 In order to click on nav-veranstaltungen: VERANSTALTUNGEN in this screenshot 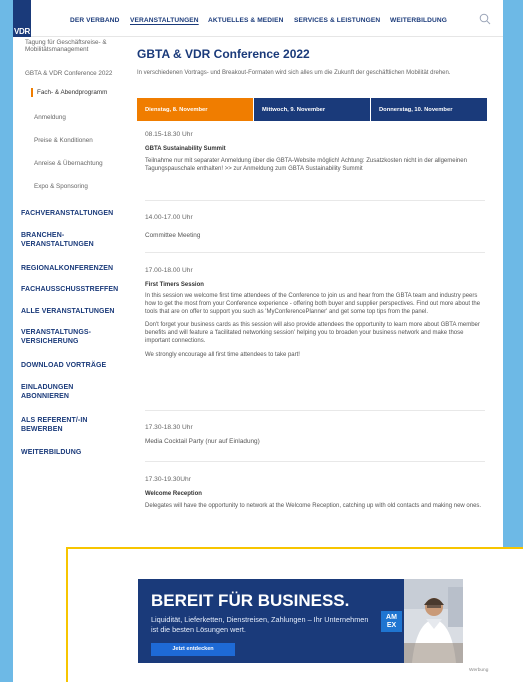, I will do `click(164, 20)`.